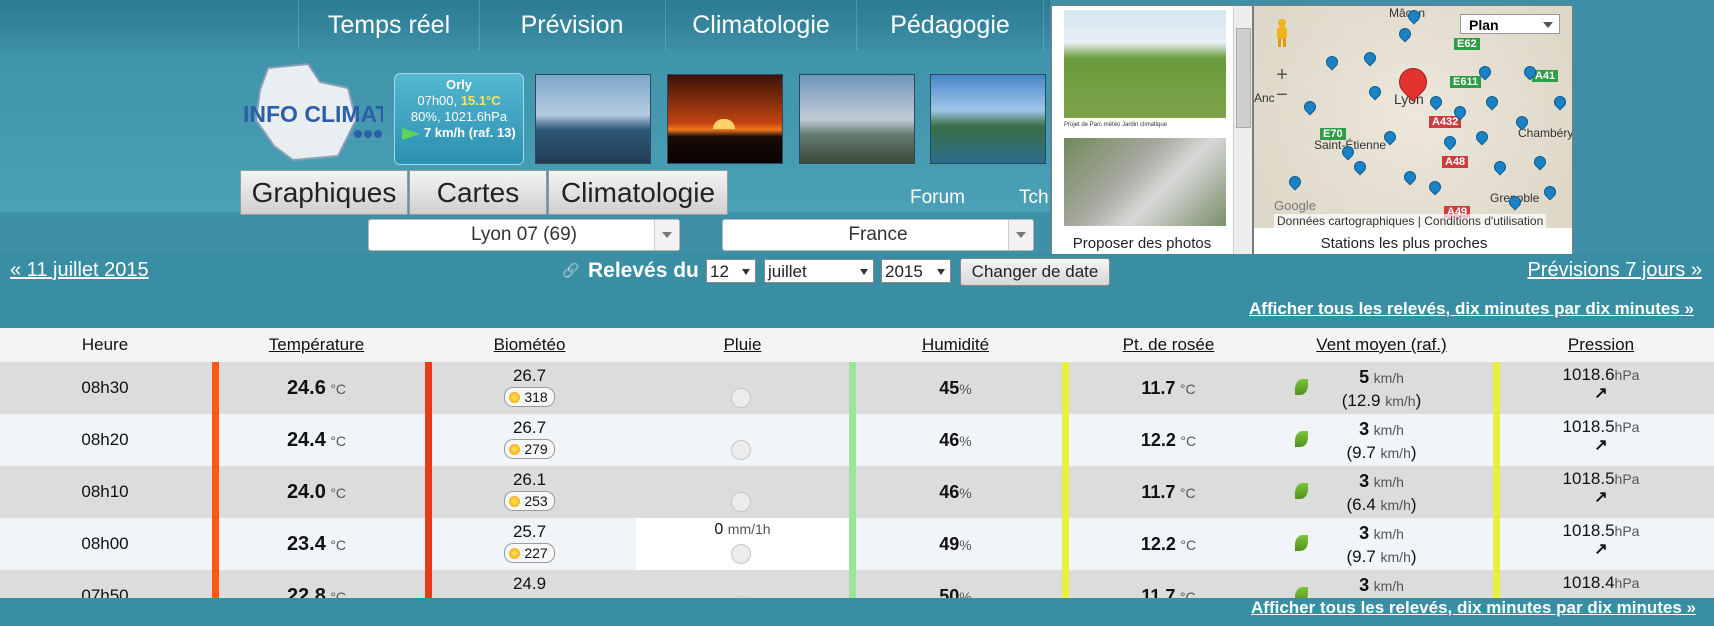  I want to click on photos-scrollbar, so click(1242, 130).